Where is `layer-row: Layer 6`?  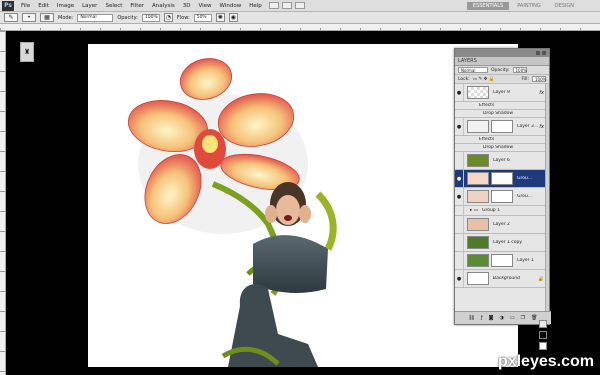
layer-row: Layer 6 is located at coordinates (501, 161).